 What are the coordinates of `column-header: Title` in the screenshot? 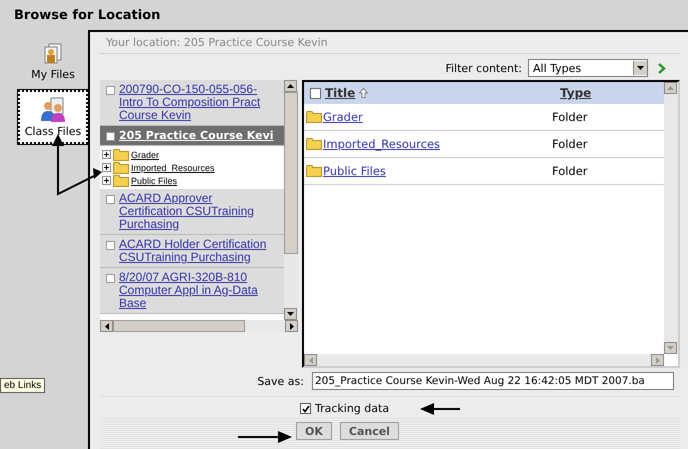 It's located at (340, 93).